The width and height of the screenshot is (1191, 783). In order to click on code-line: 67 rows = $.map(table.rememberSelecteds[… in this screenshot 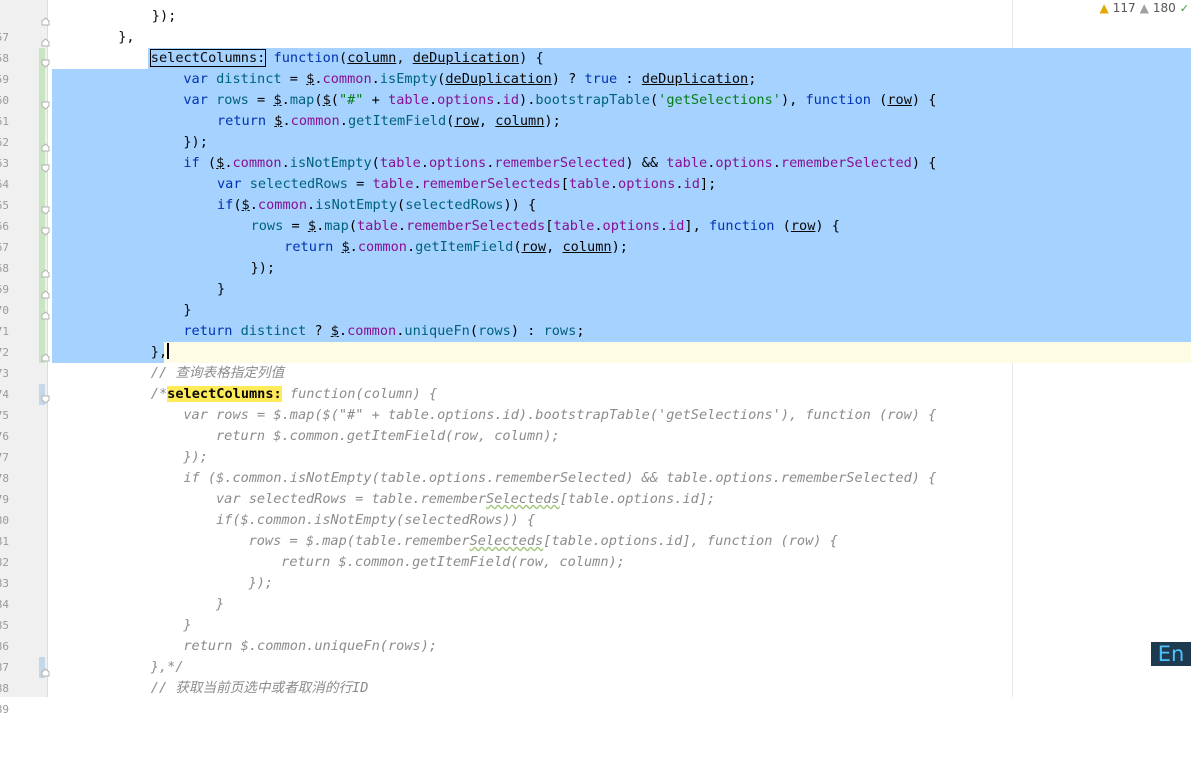, I will do `click(595, 226)`.